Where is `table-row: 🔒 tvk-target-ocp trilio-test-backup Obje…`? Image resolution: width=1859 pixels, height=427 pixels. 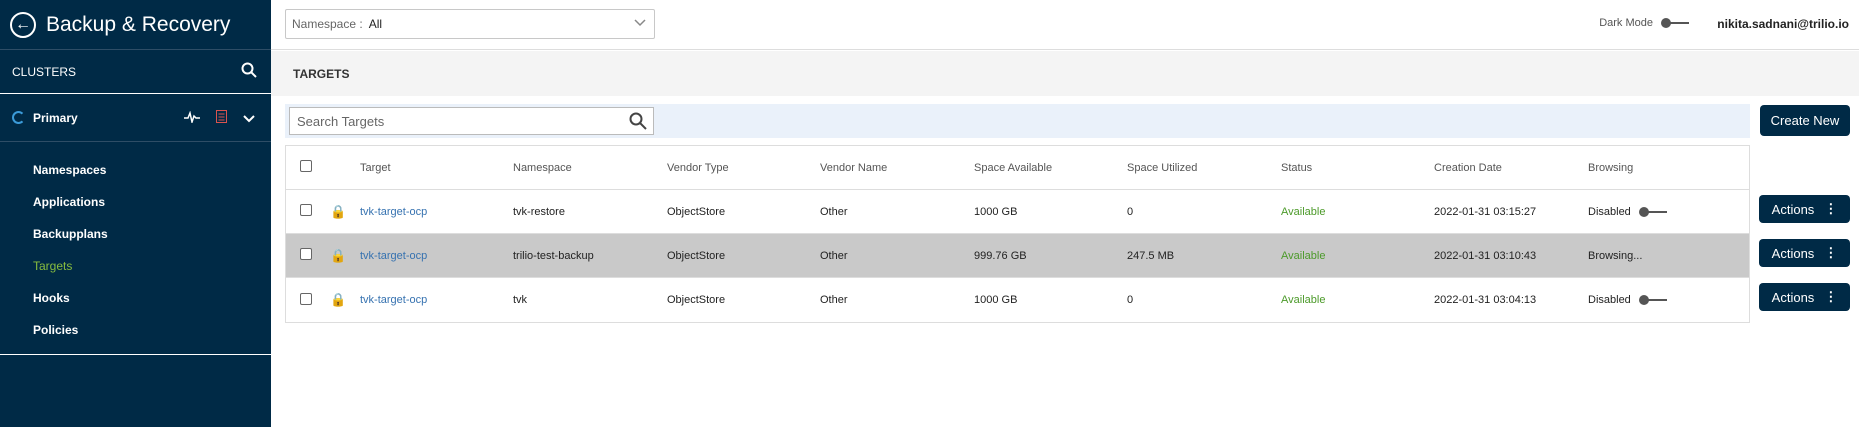 table-row: 🔒 tvk-target-ocp trilio-test-backup Obje… is located at coordinates (1017, 256).